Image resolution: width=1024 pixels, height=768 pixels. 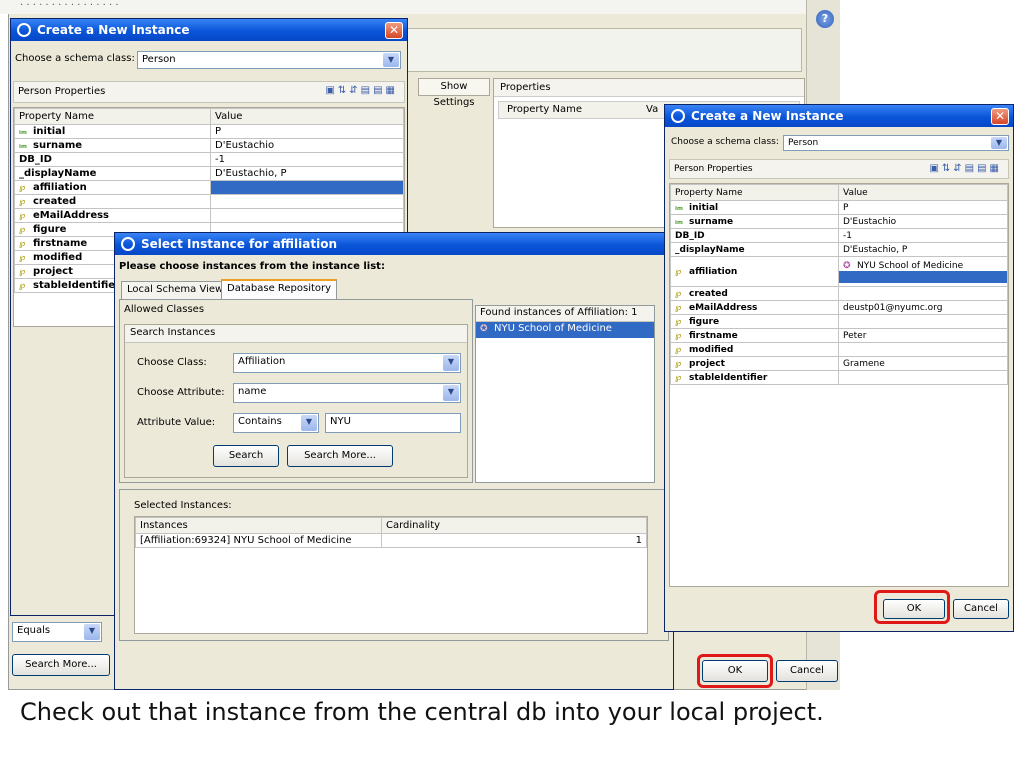 I want to click on choose-class-select: Affiliation ▼, so click(x=347, y=363).